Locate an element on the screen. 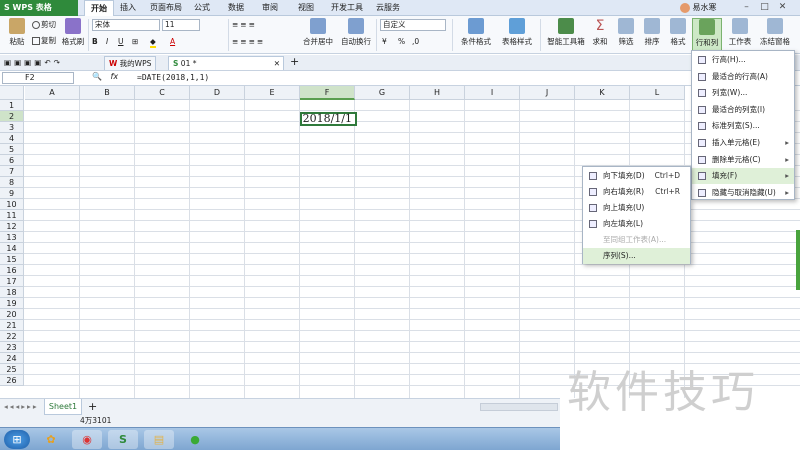 Image resolution: width=800 pixels, height=450 pixels. column-header-a: A is located at coordinates (52, 93).